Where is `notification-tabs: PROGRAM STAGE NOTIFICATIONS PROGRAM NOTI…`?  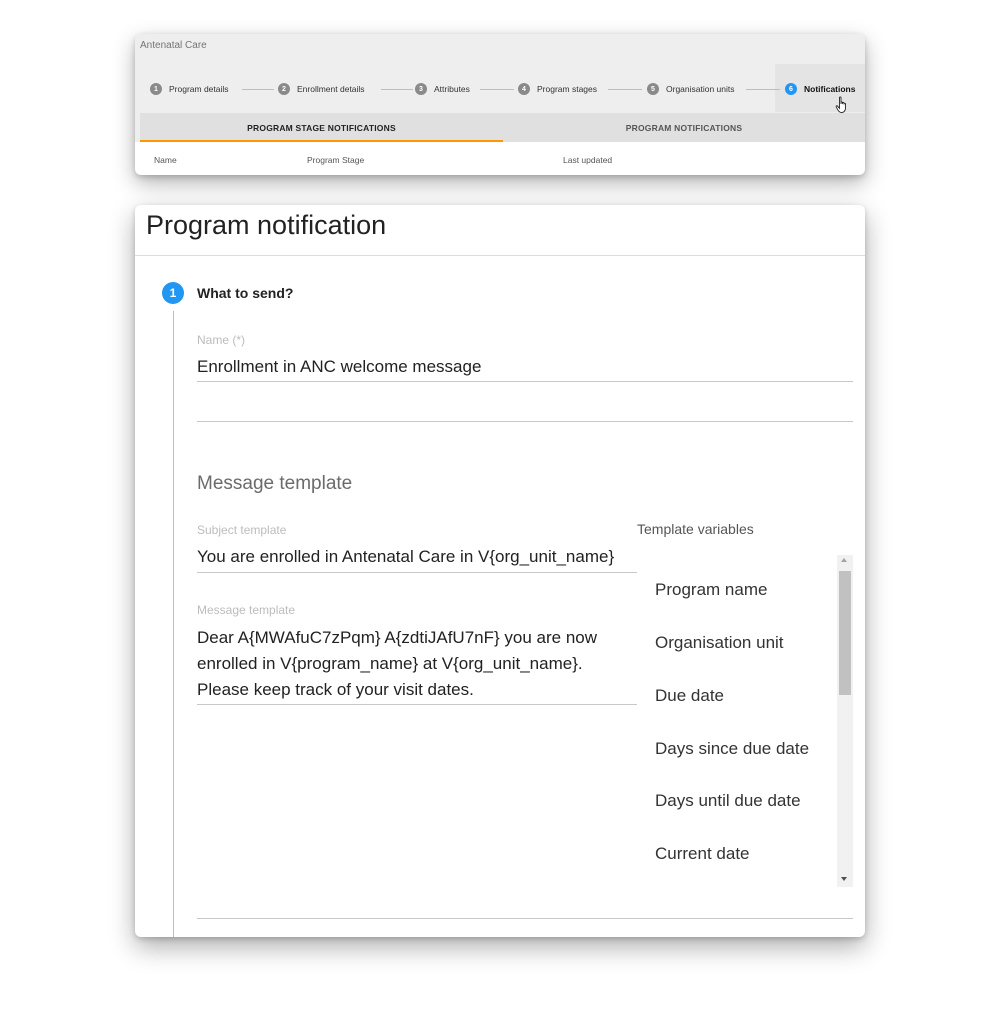
notification-tabs: PROGRAM STAGE NOTIFICATIONS PROGRAM NOTI… is located at coordinates (502, 127).